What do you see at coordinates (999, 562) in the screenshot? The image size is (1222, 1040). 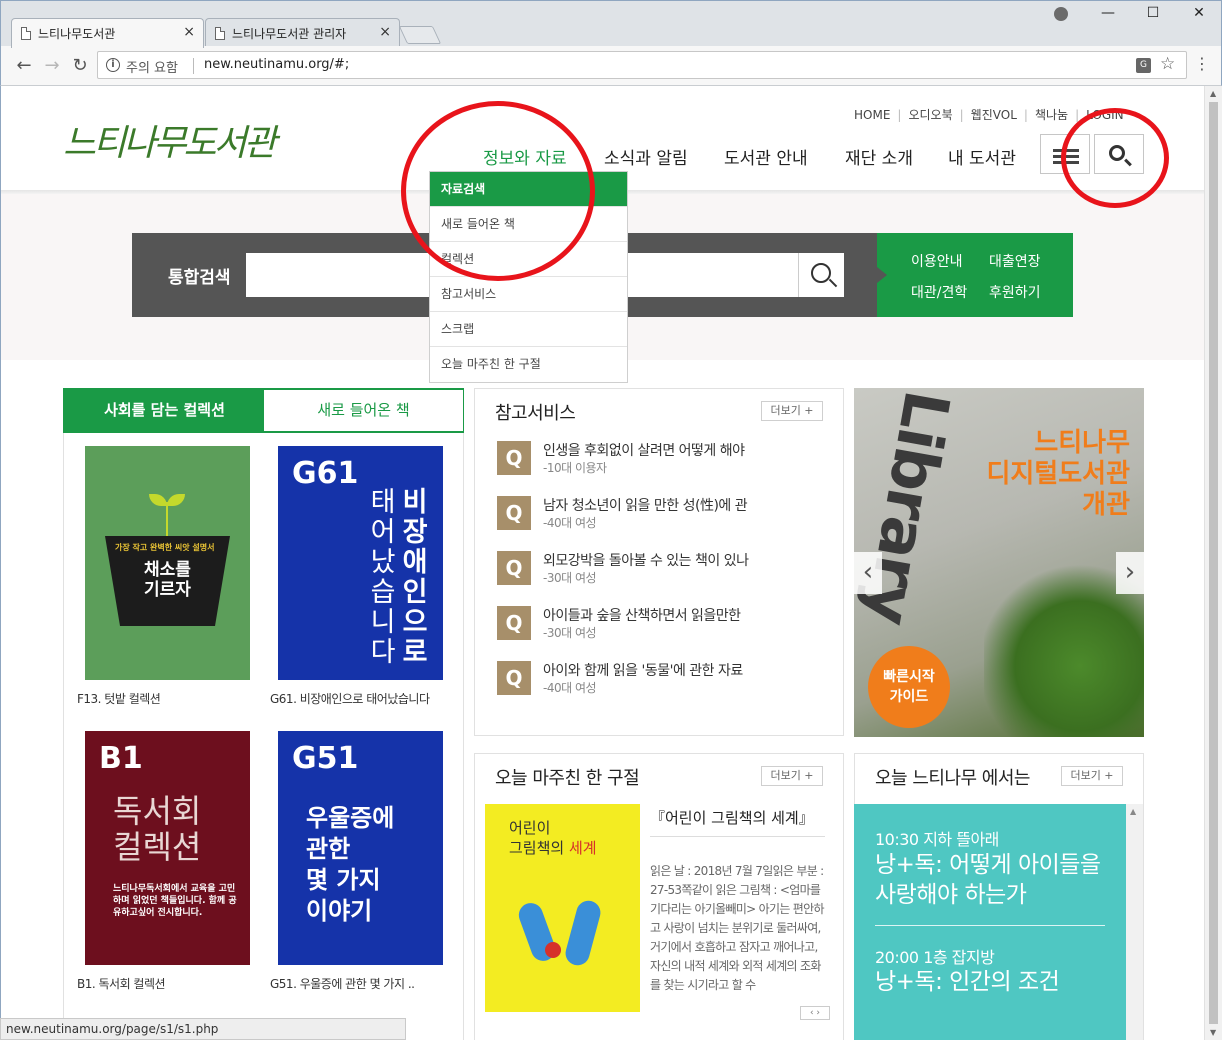 I see `digital-library-banner: Library 느티나무 디지털도서관 개관 빠른시작 가이드 ‹ ›` at bounding box center [999, 562].